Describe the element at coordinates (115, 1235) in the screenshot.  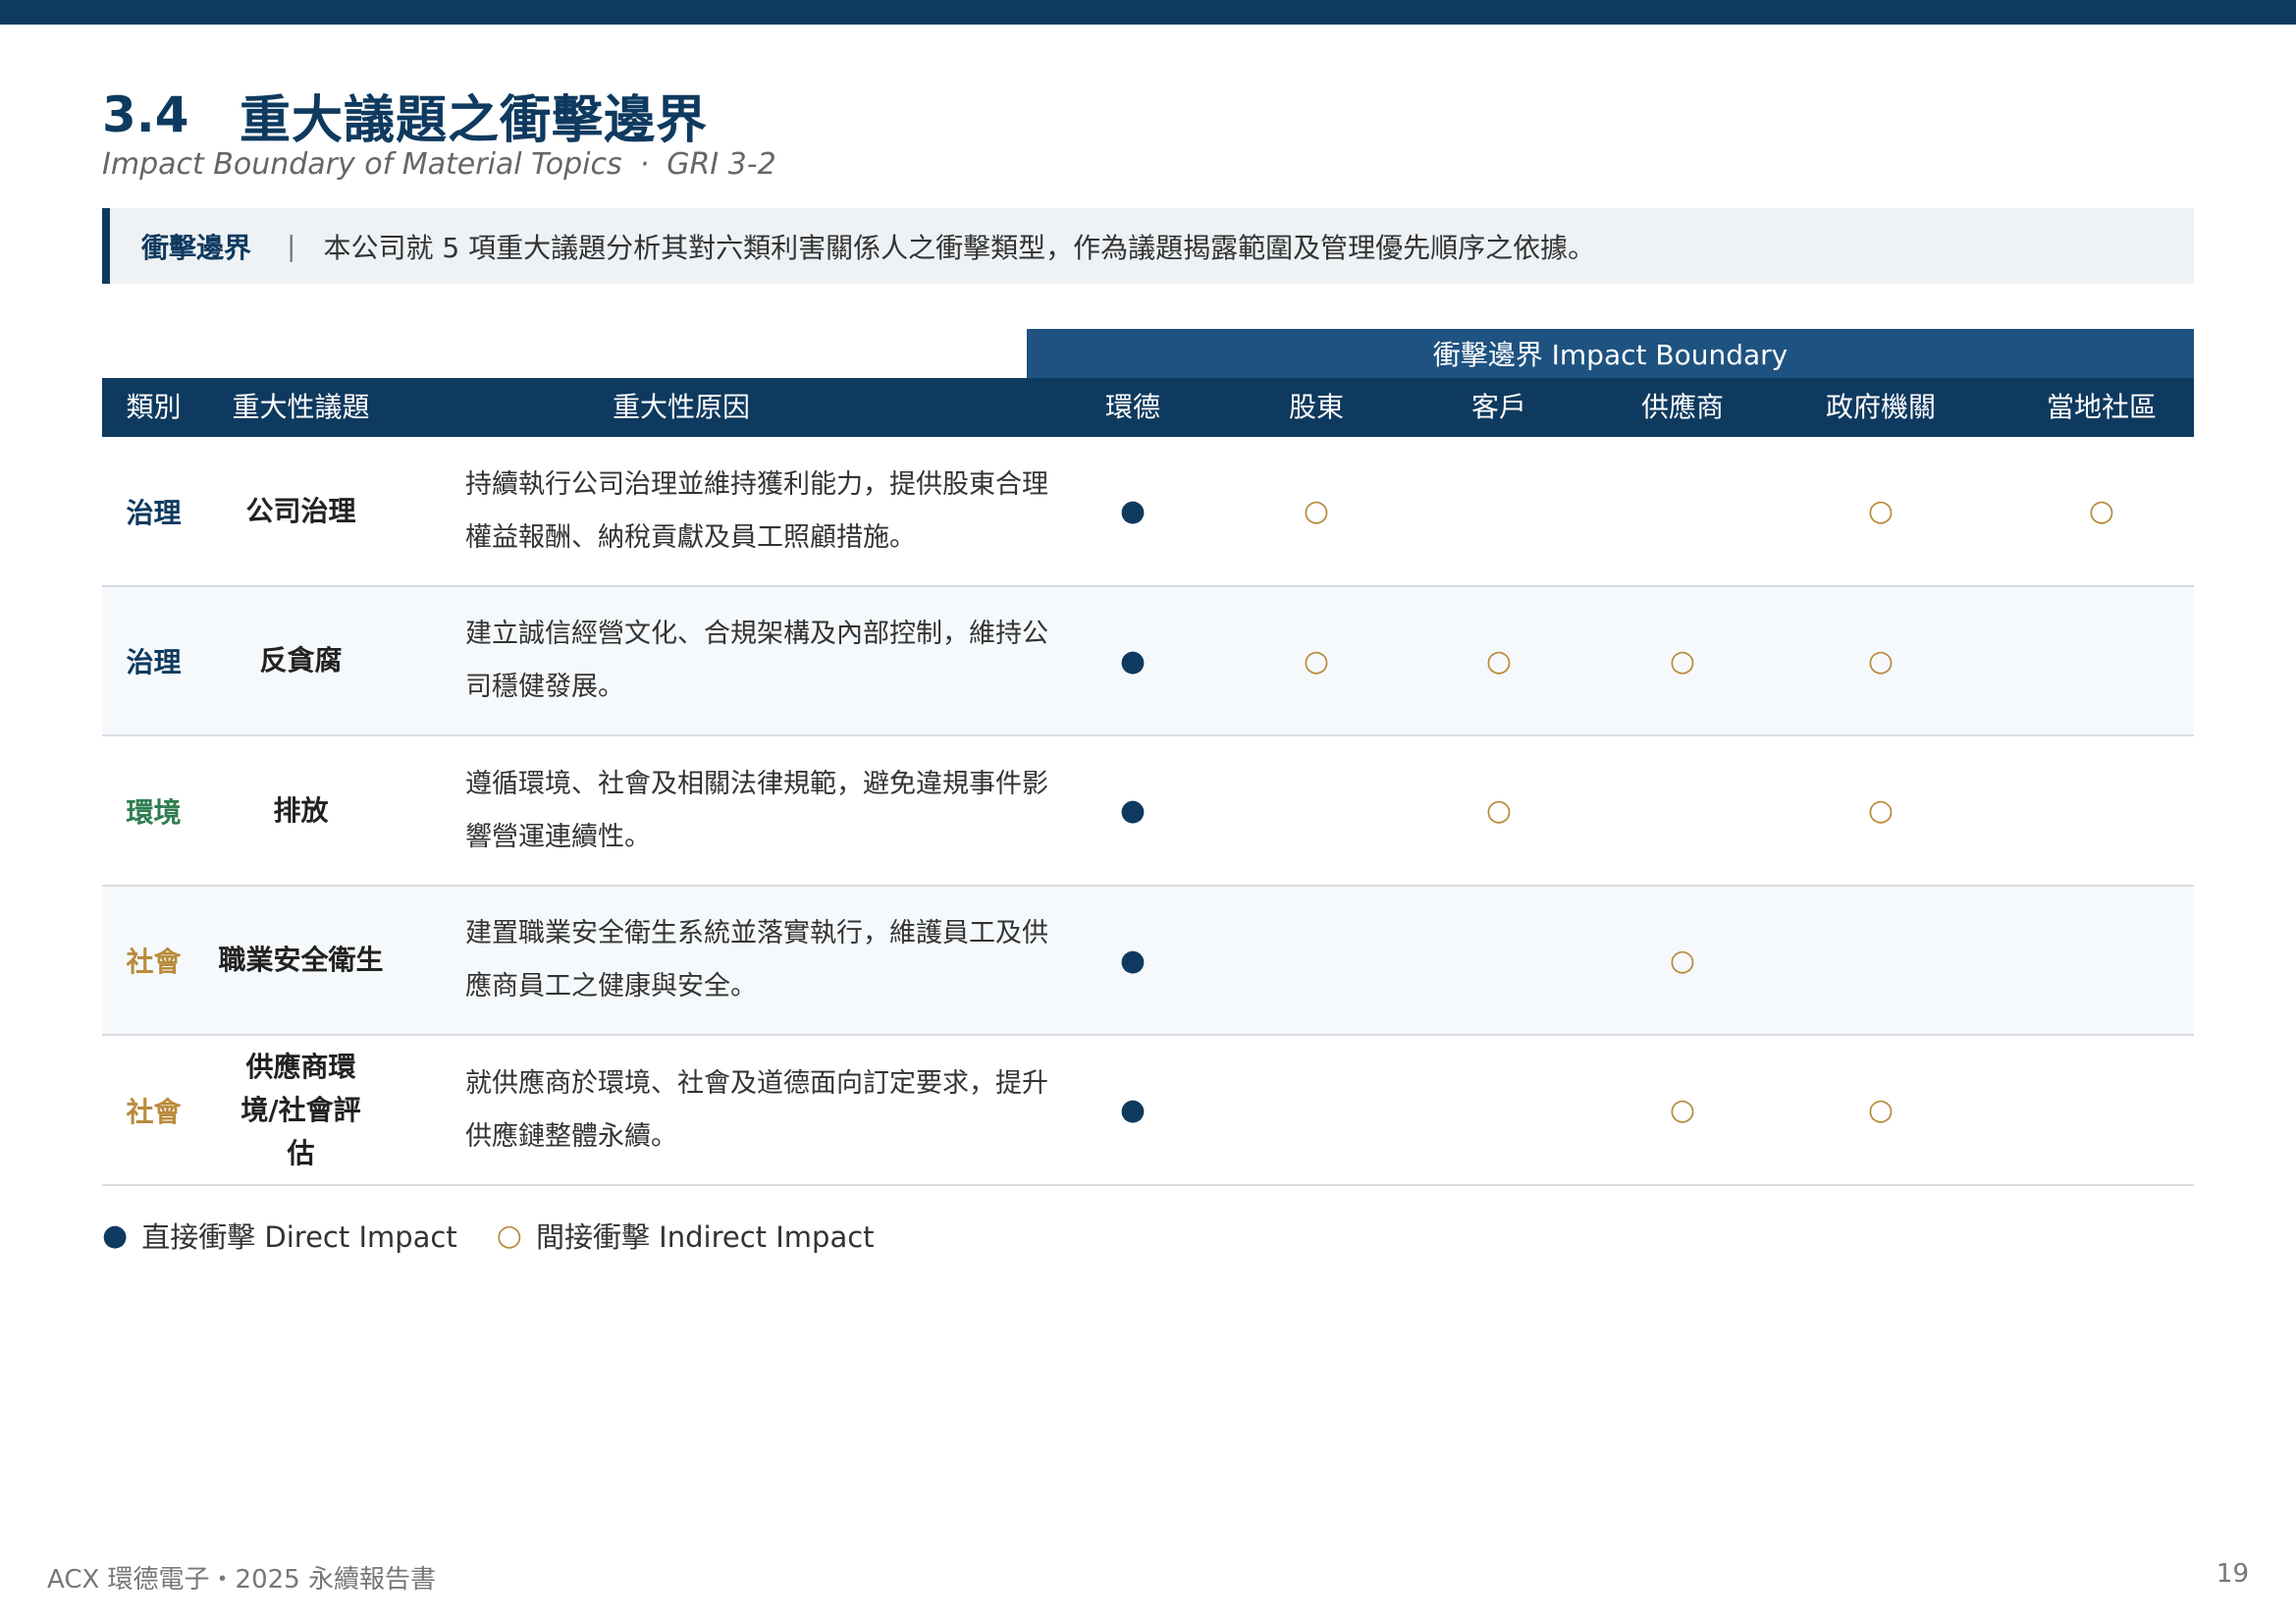
I see `direct-impact-icon: ●` at that location.